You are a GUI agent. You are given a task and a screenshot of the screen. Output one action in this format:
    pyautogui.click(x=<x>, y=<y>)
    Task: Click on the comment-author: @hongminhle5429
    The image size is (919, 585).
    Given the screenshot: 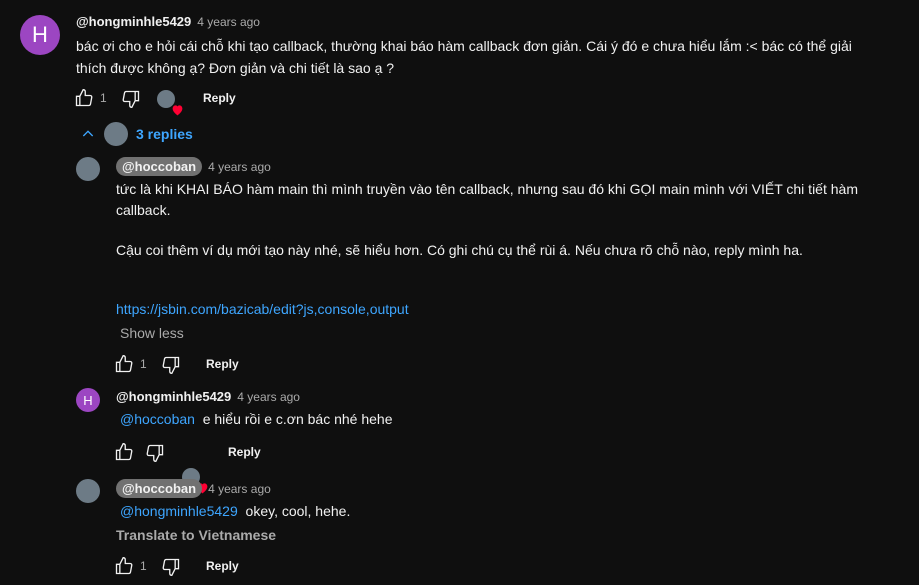 What is the action you would take?
    pyautogui.click(x=133, y=21)
    